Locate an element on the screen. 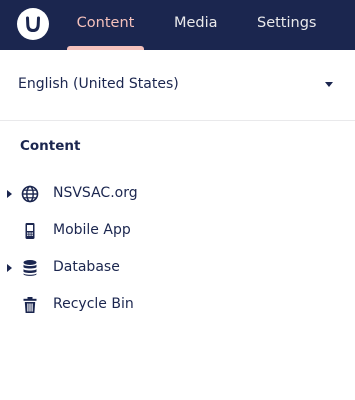 Image resolution: width=355 pixels, height=400 pixels. tree-item-mobile-app: Mobile App is located at coordinates (177, 231).